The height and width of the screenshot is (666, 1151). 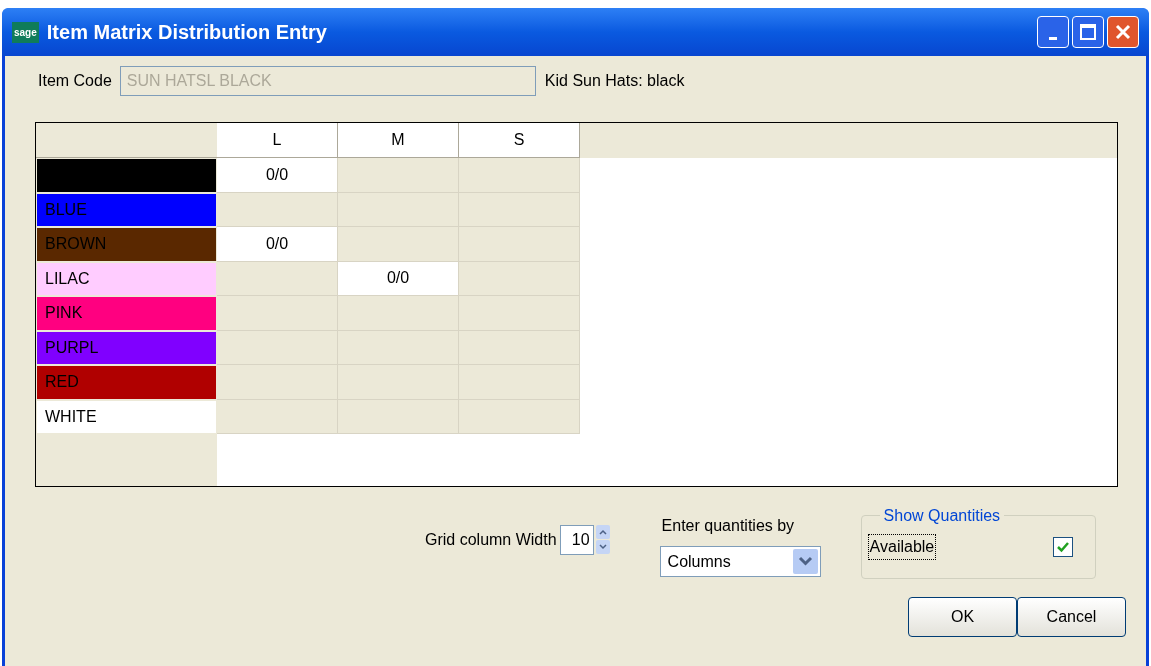 What do you see at coordinates (602, 532) in the screenshot?
I see `spin-up-icon` at bounding box center [602, 532].